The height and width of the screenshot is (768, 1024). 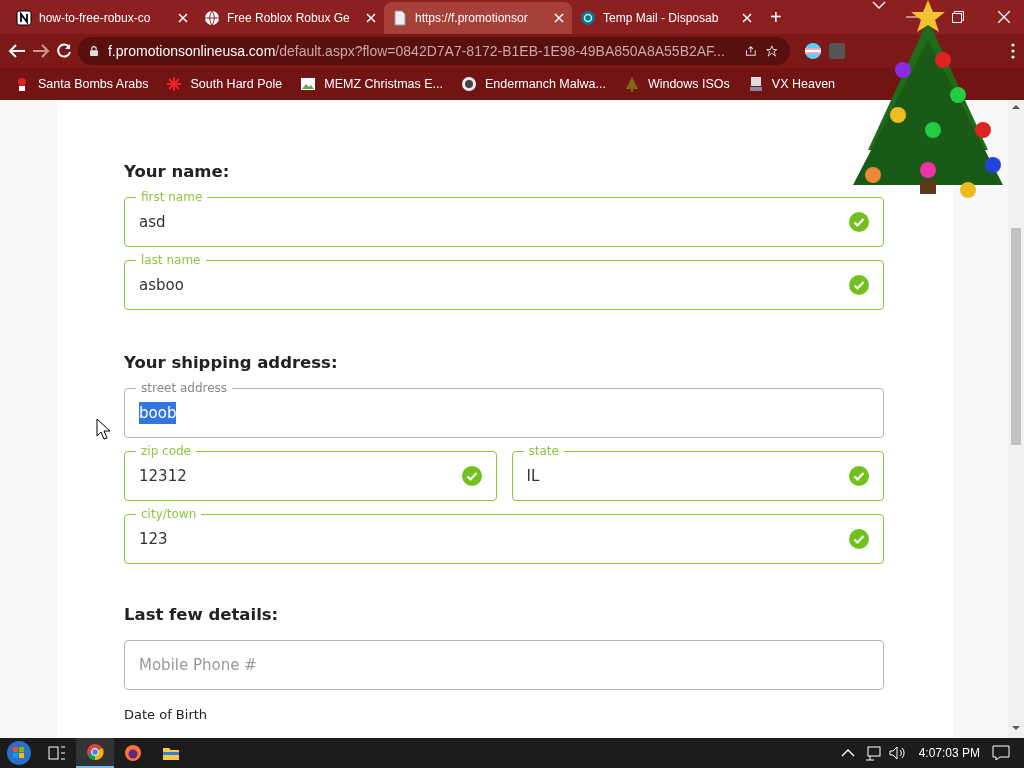 What do you see at coordinates (949, 753) in the screenshot?
I see `clock: 4:07:03 PM` at bounding box center [949, 753].